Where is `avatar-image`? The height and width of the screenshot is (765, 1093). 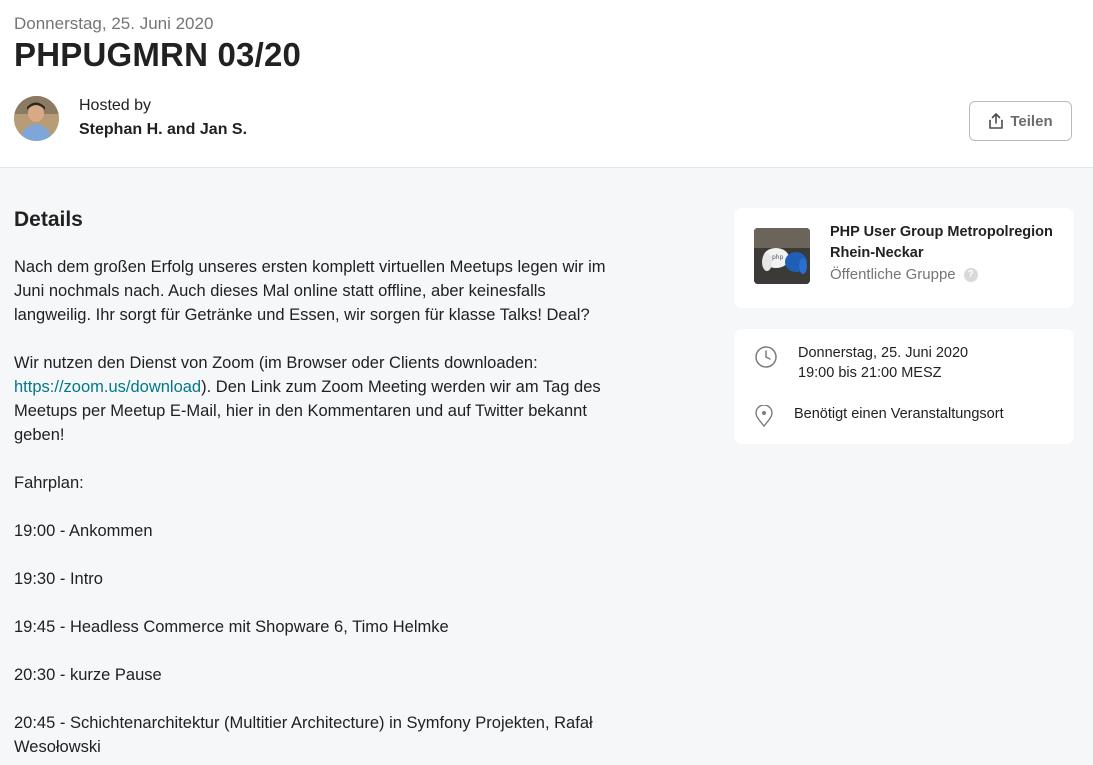
avatar-image is located at coordinates (36, 118).